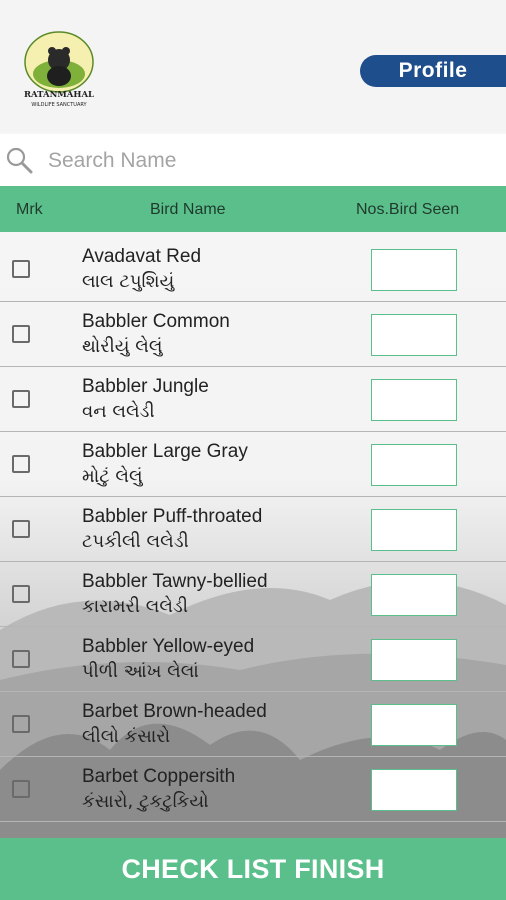 This screenshot has height=900, width=506. I want to click on bird-name-gujarati: લીલો કંસારો, so click(126, 736).